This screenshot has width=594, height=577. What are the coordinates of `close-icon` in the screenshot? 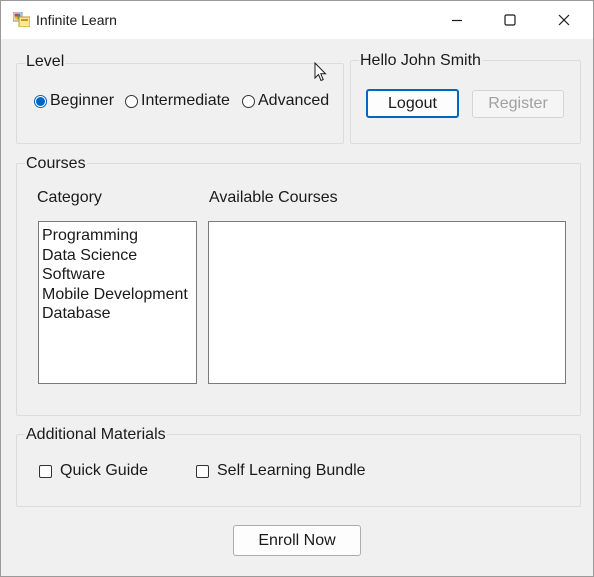 It's located at (564, 20).